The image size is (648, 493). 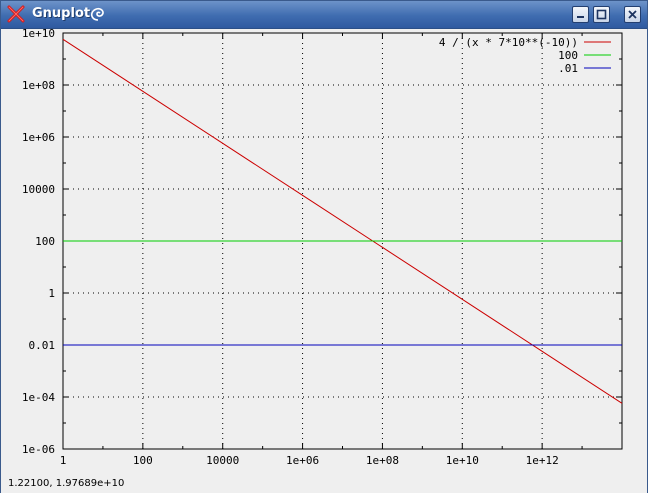 What do you see at coordinates (508, 42) in the screenshot?
I see `legend-label-1: 4 / (x * 7*10**(-10))` at bounding box center [508, 42].